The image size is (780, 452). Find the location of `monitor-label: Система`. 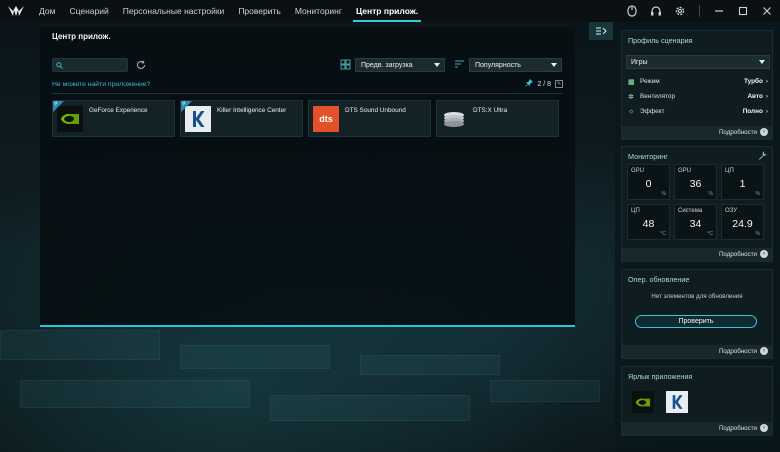

monitor-label: Система is located at coordinates (690, 211).